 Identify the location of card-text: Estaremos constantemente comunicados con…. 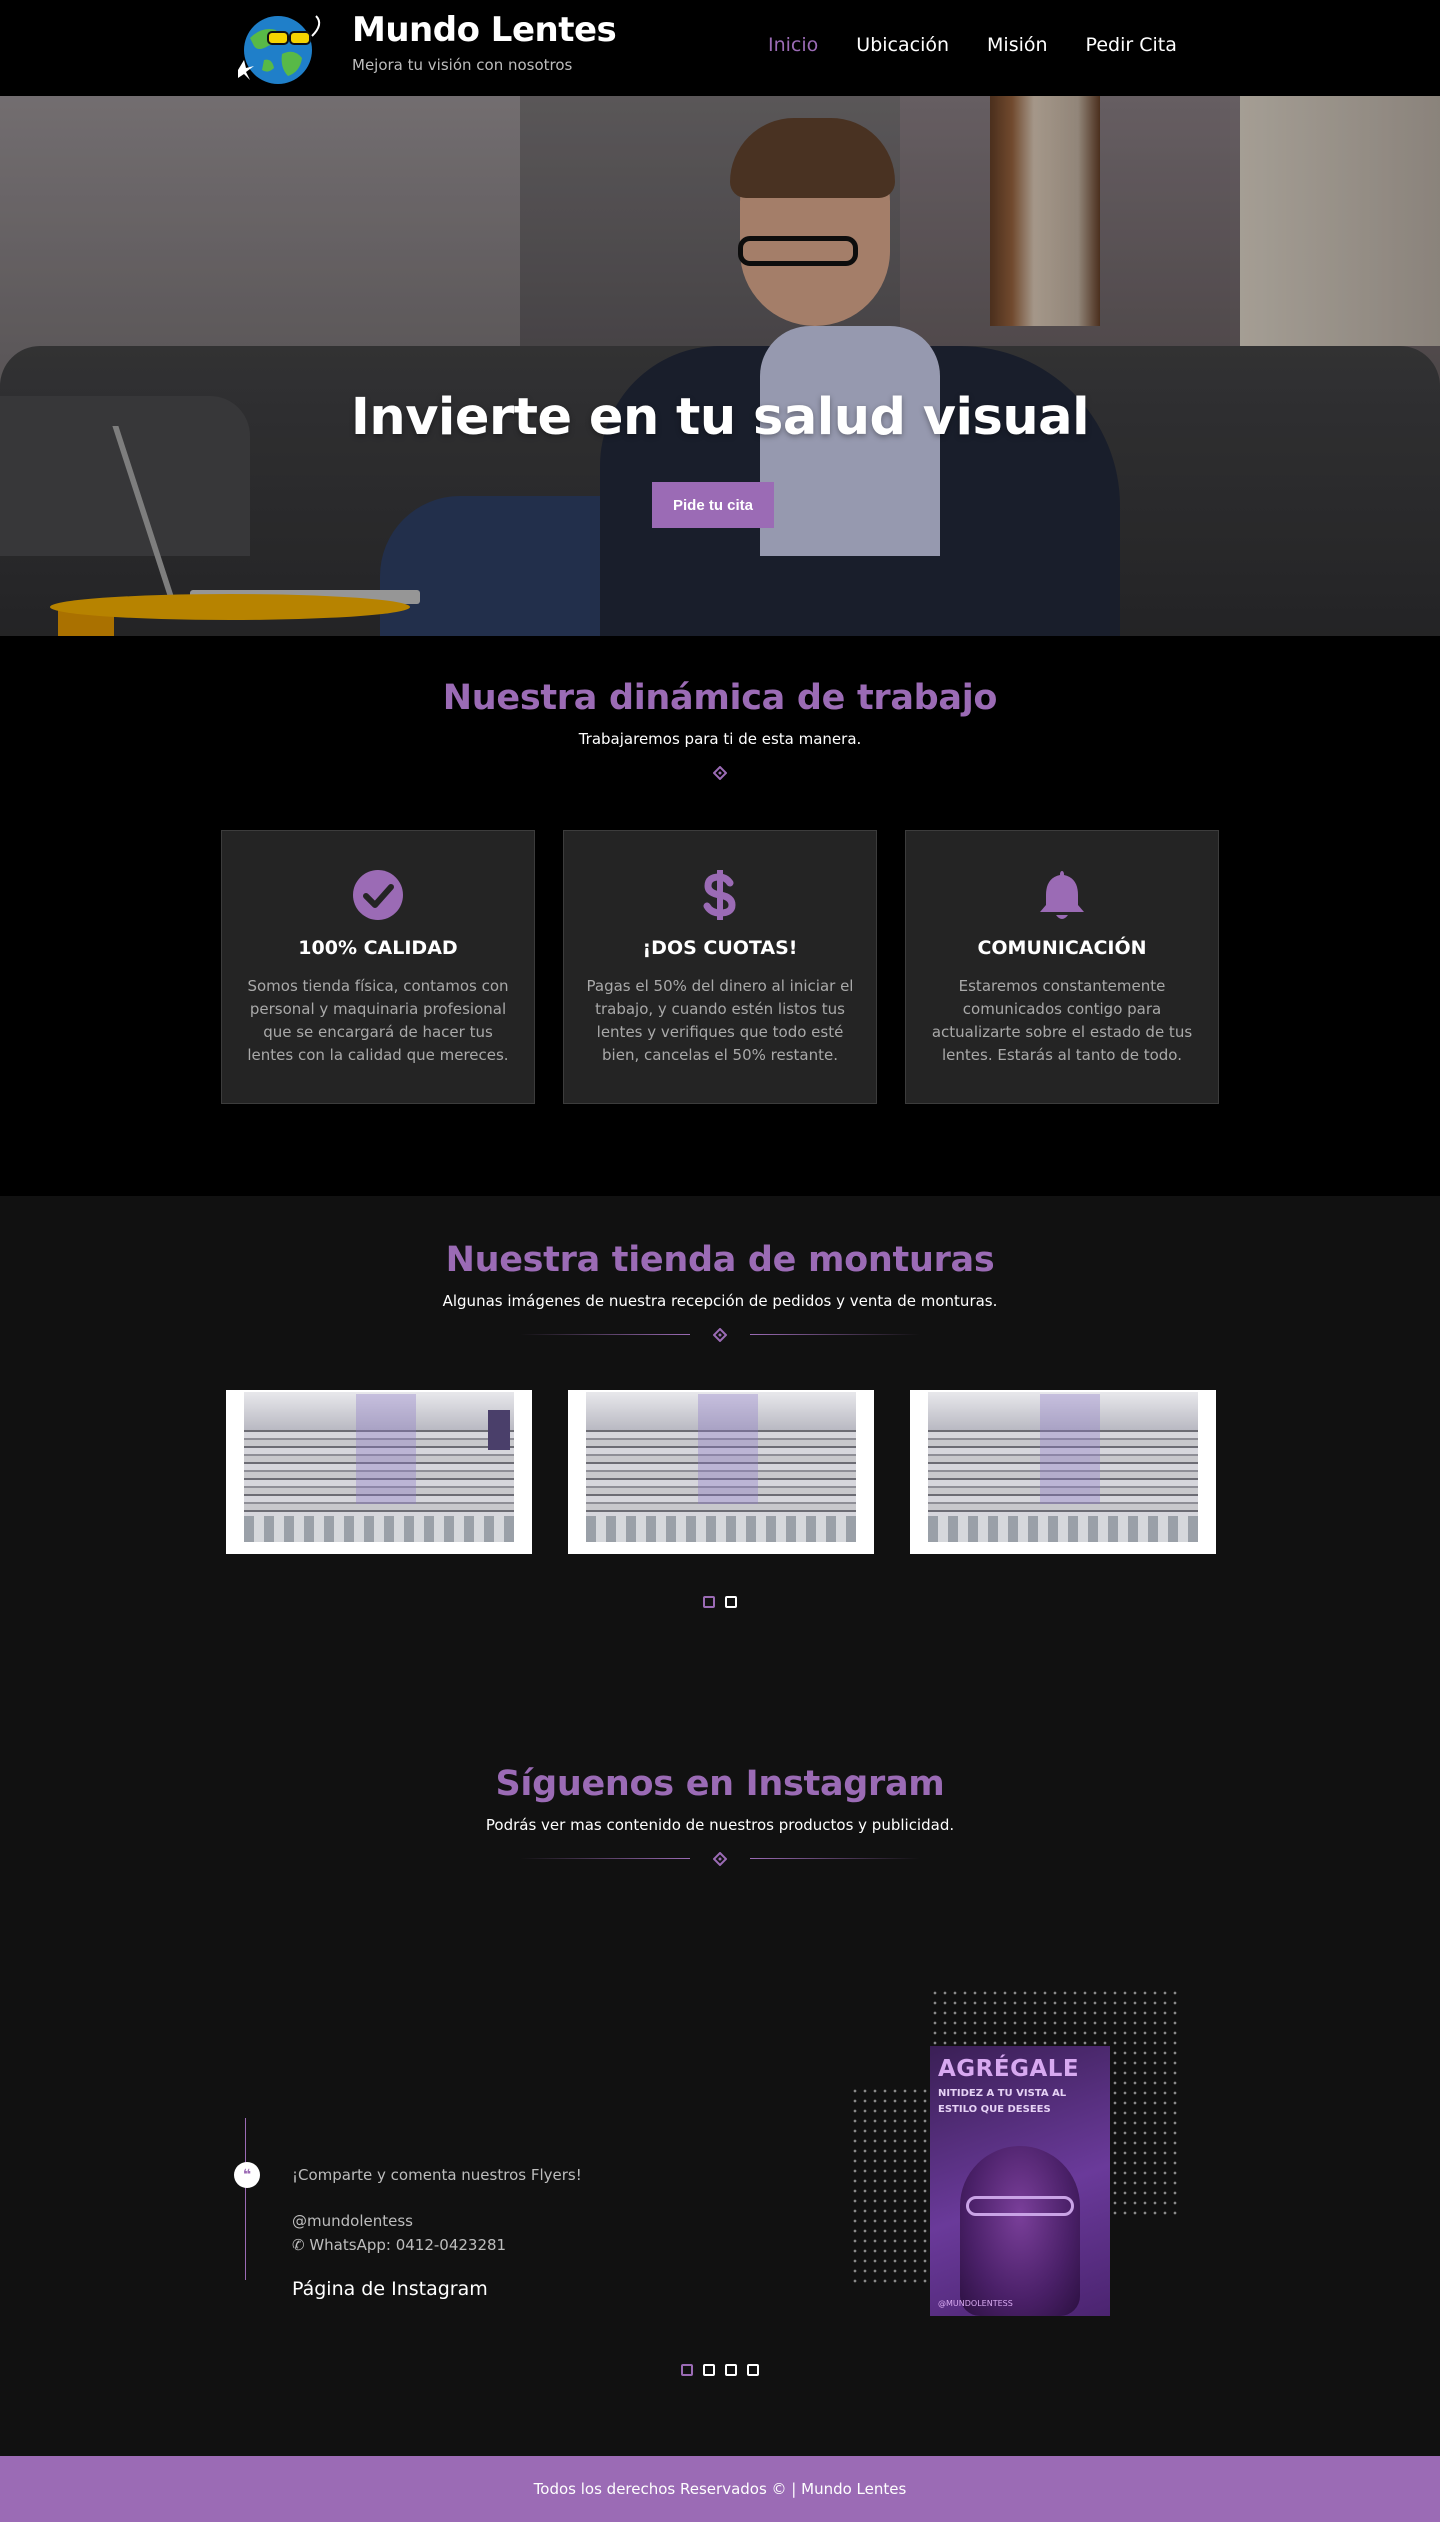
(1062, 1020).